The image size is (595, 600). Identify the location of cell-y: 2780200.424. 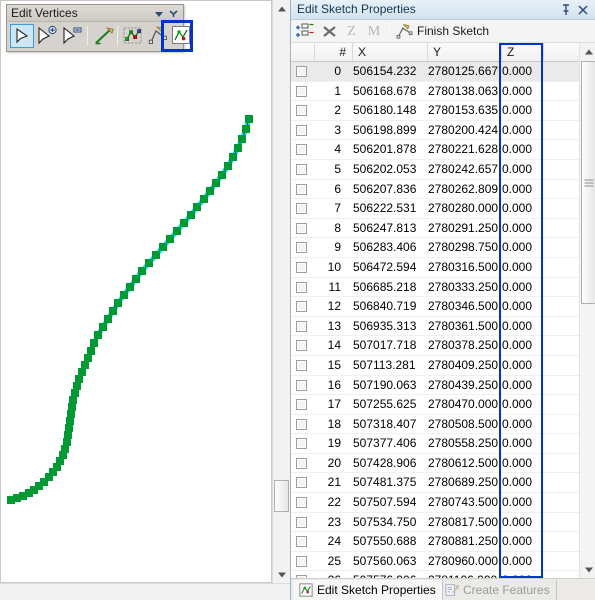
(464, 131).